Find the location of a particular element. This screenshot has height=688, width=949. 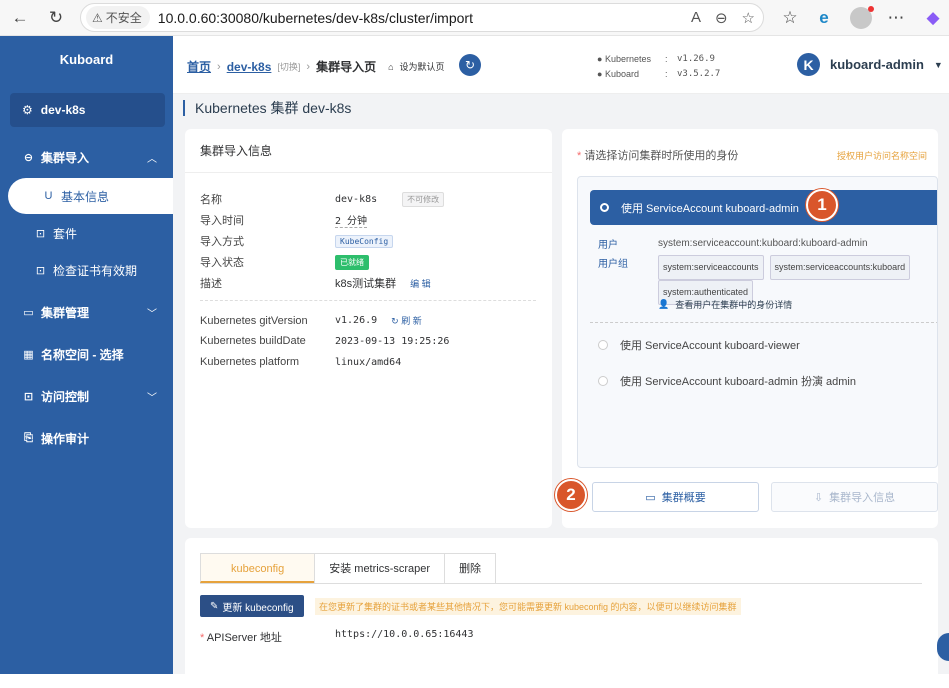

identity-option-admin: 使用 ServiceAccount kuboard-admin is located at coordinates (763, 207).